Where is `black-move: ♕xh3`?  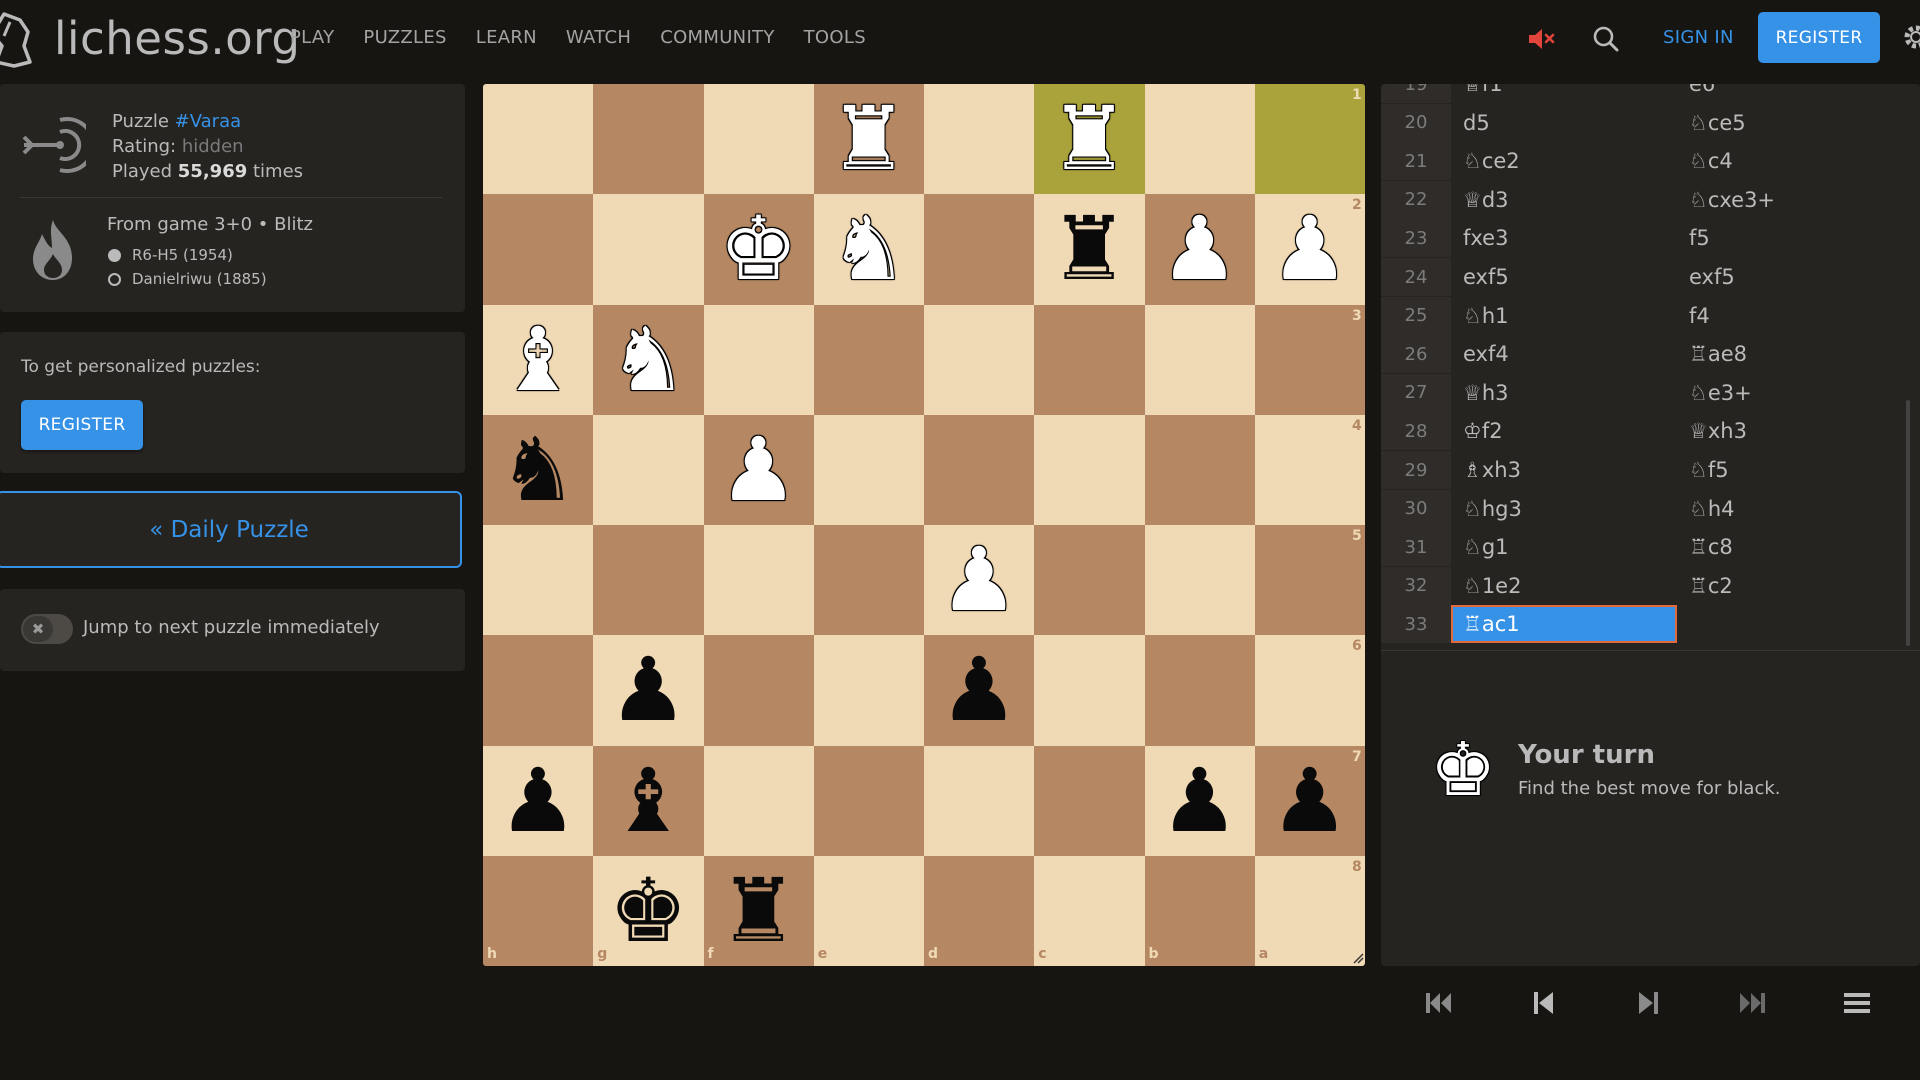 black-move: ♕xh3 is located at coordinates (1790, 431).